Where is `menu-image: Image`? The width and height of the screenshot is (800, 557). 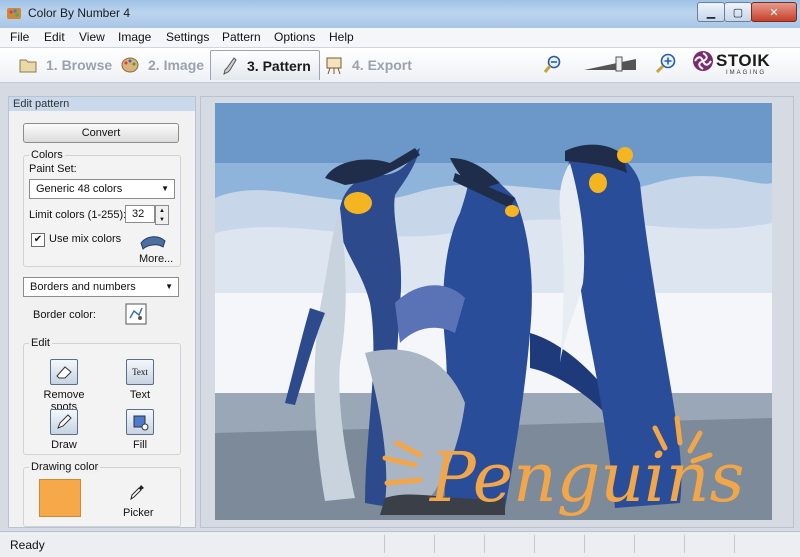 menu-image: Image is located at coordinates (134, 37).